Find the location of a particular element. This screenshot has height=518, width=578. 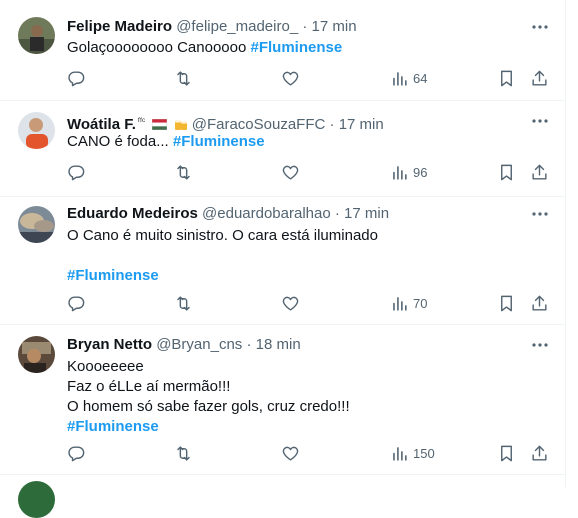

action-bar: 70 is located at coordinates (282, 303).